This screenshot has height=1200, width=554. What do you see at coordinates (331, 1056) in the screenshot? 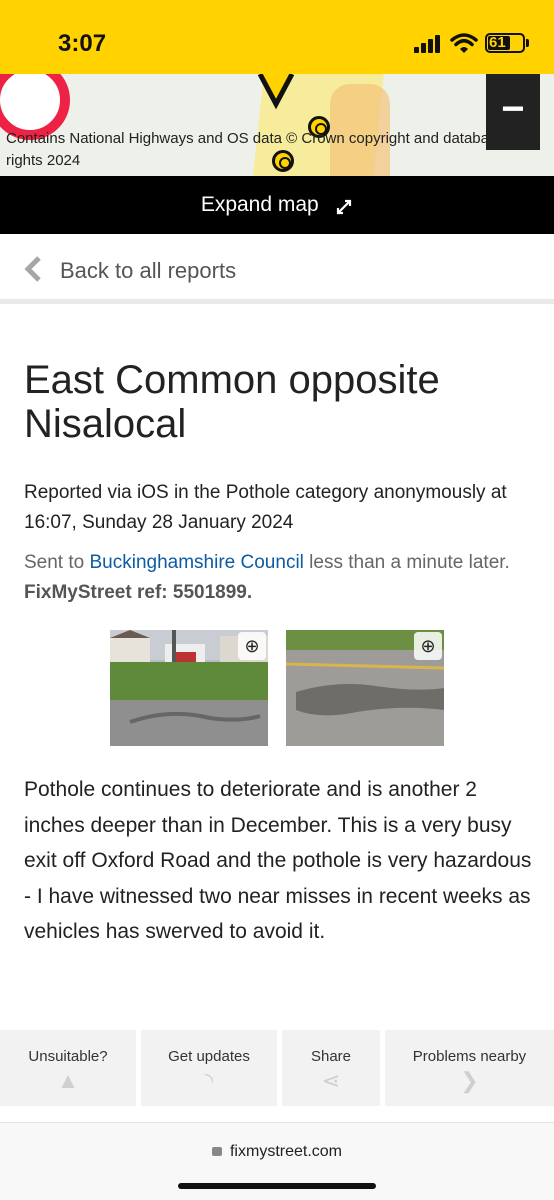
I see `share-label: Share` at bounding box center [331, 1056].